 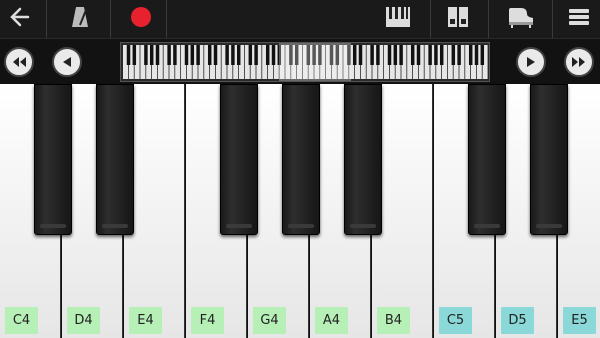 I want to click on visible-range-indicator, so click(x=315, y=62).